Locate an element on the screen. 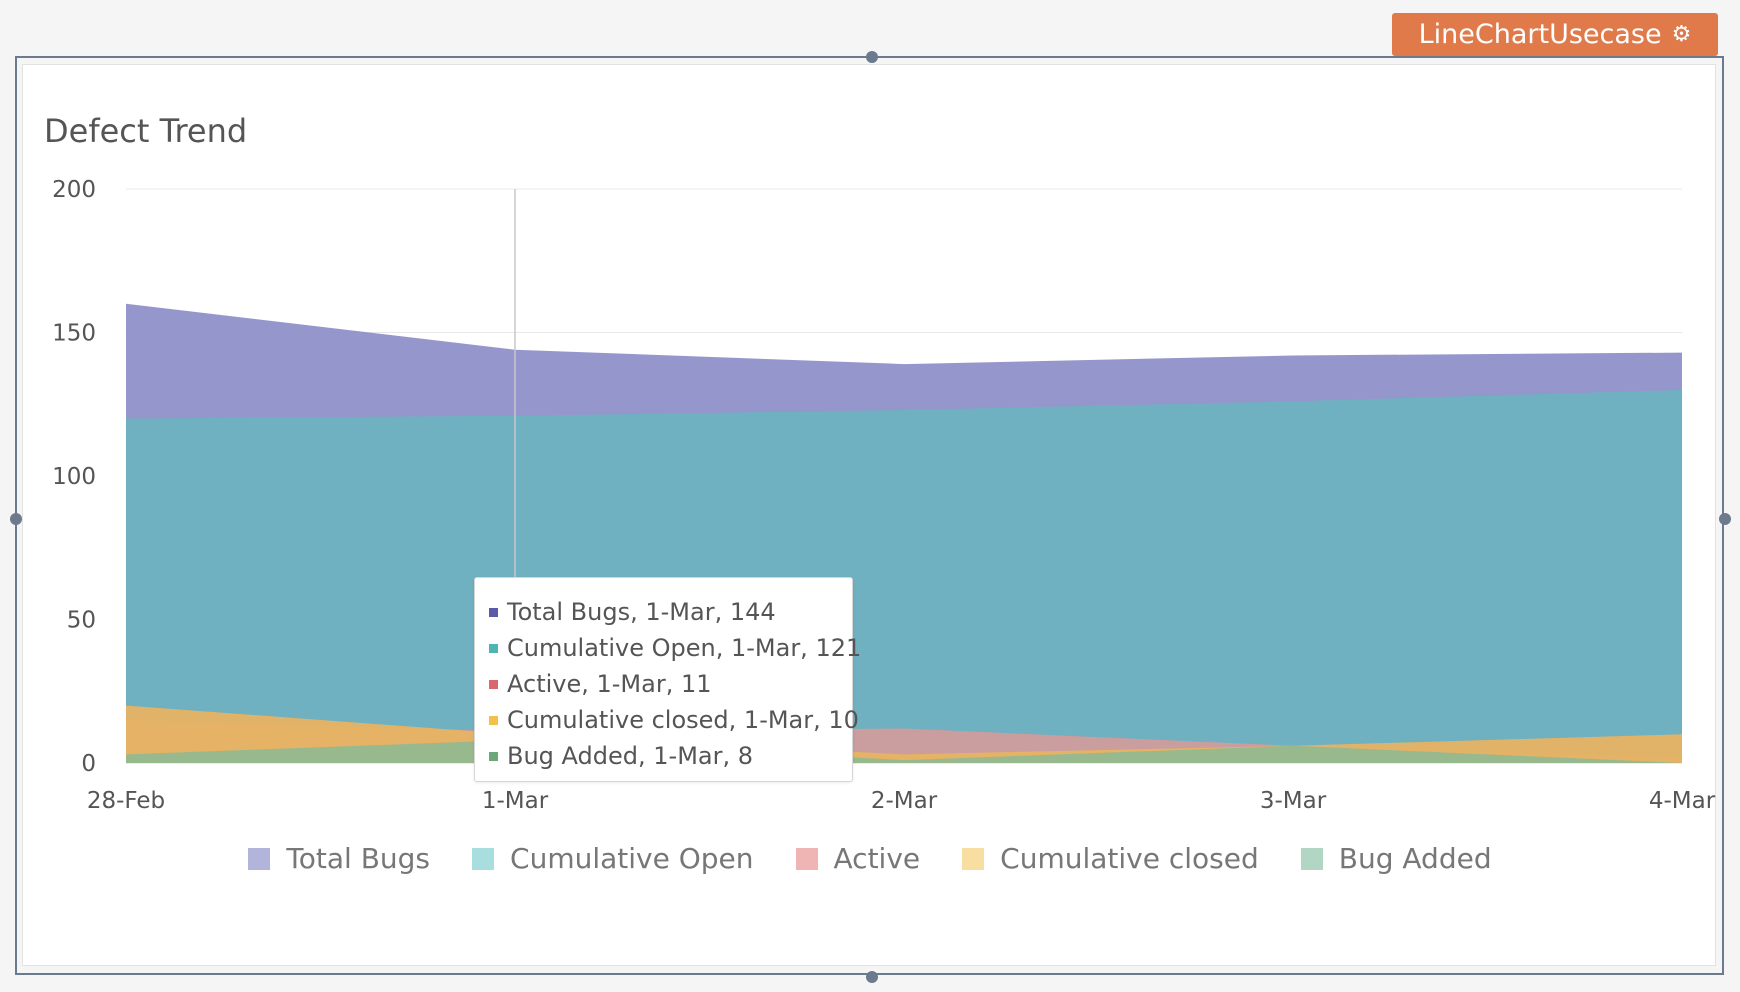 The image size is (1740, 992). tooltip-text: Total Bugs, 1-Mar, 144 is located at coordinates (641, 612).